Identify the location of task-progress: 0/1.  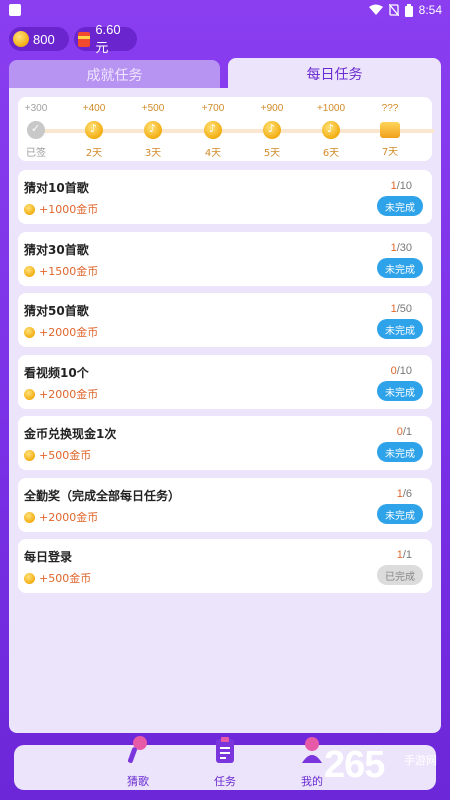
(404, 432).